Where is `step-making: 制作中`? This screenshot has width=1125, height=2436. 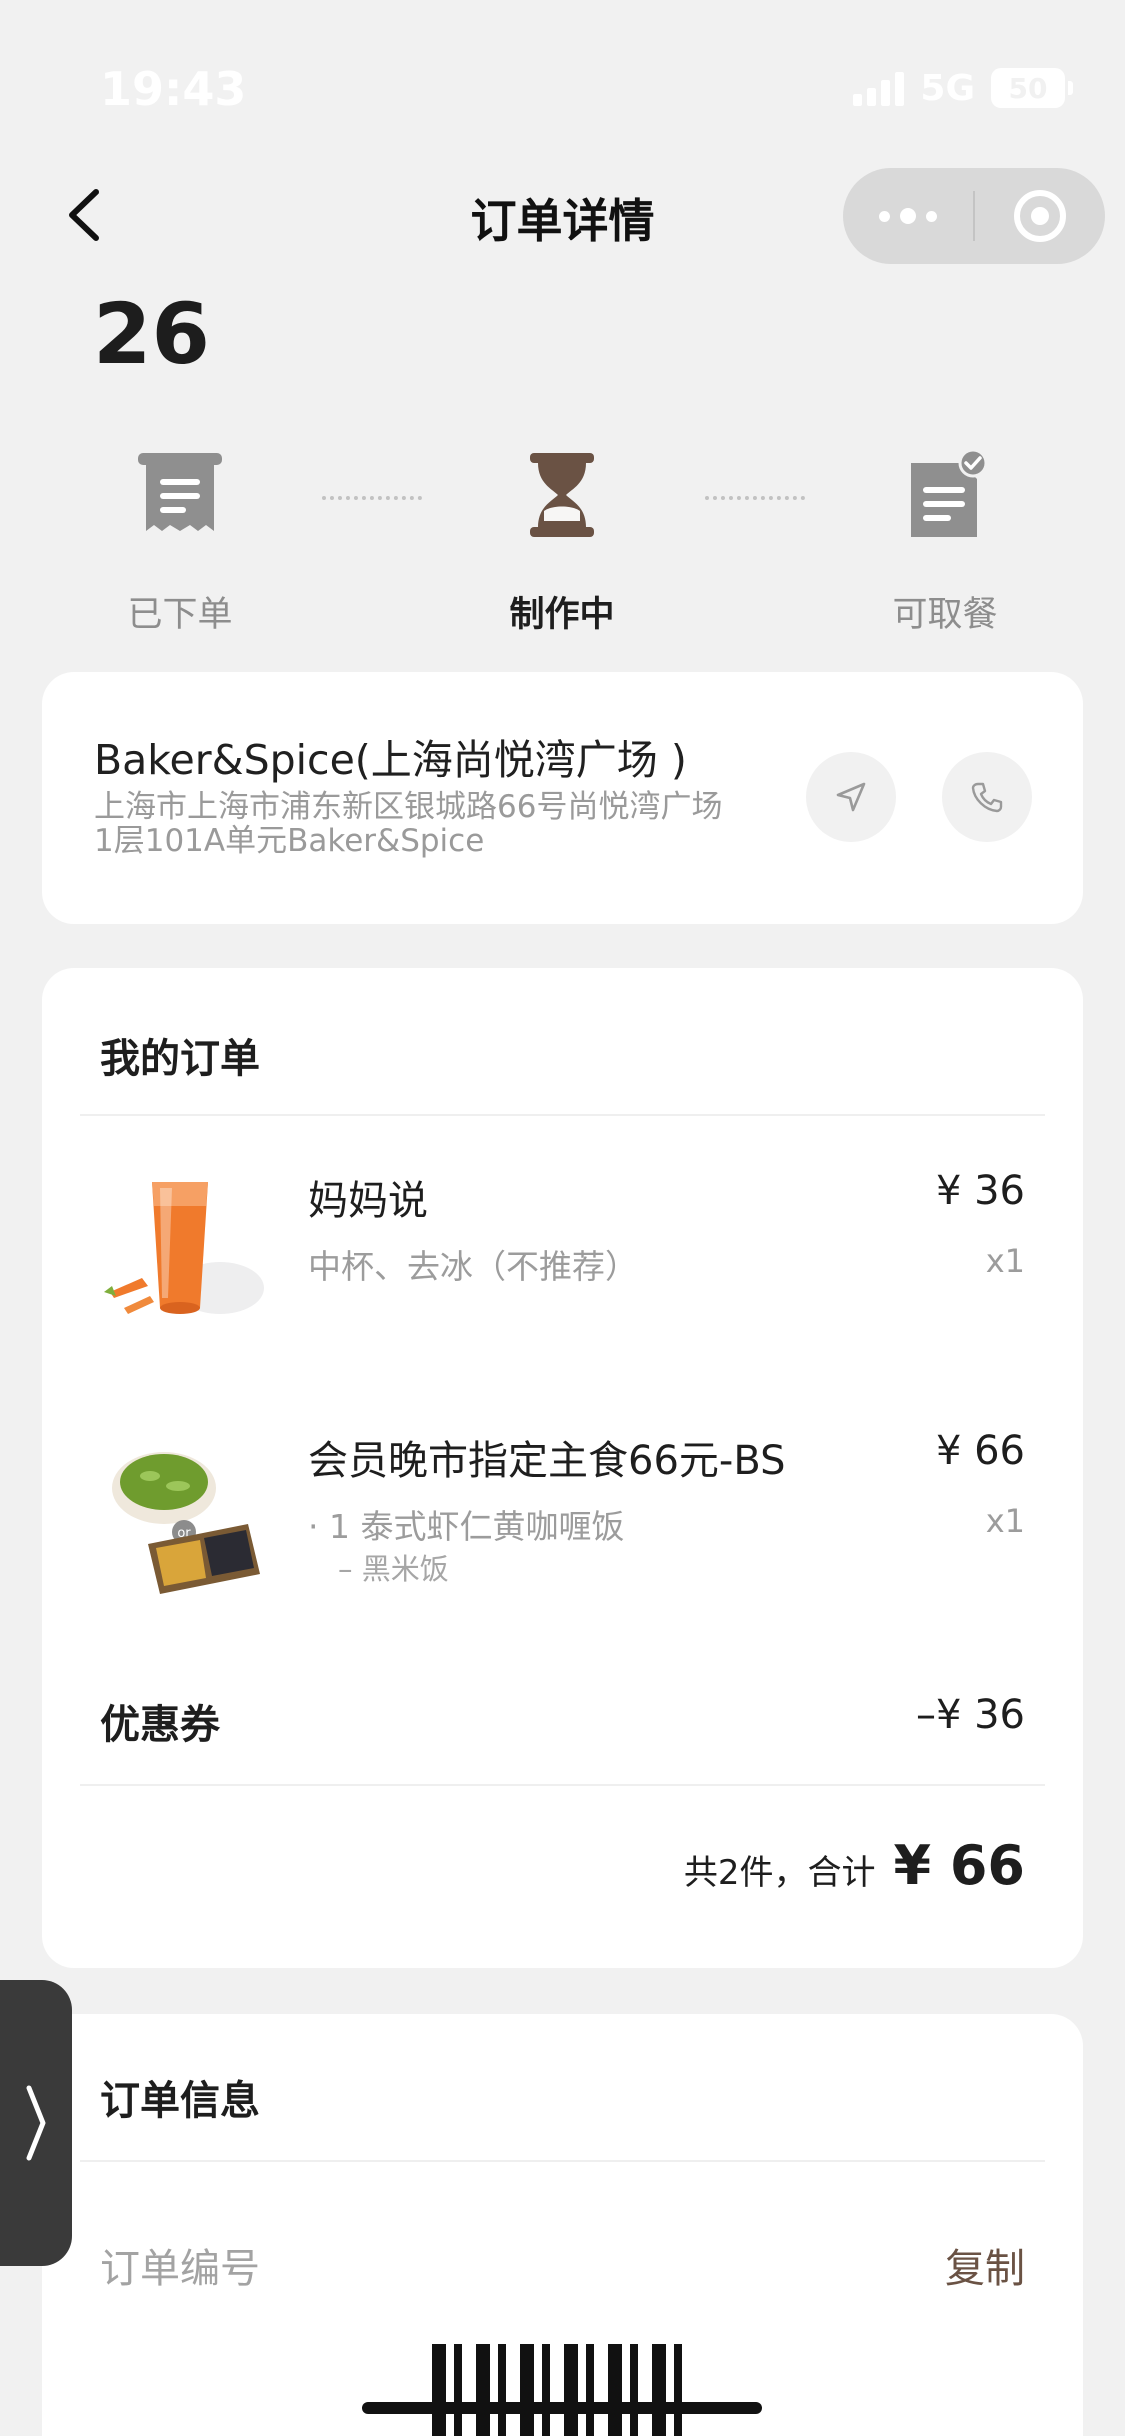 step-making: 制作中 is located at coordinates (562, 538).